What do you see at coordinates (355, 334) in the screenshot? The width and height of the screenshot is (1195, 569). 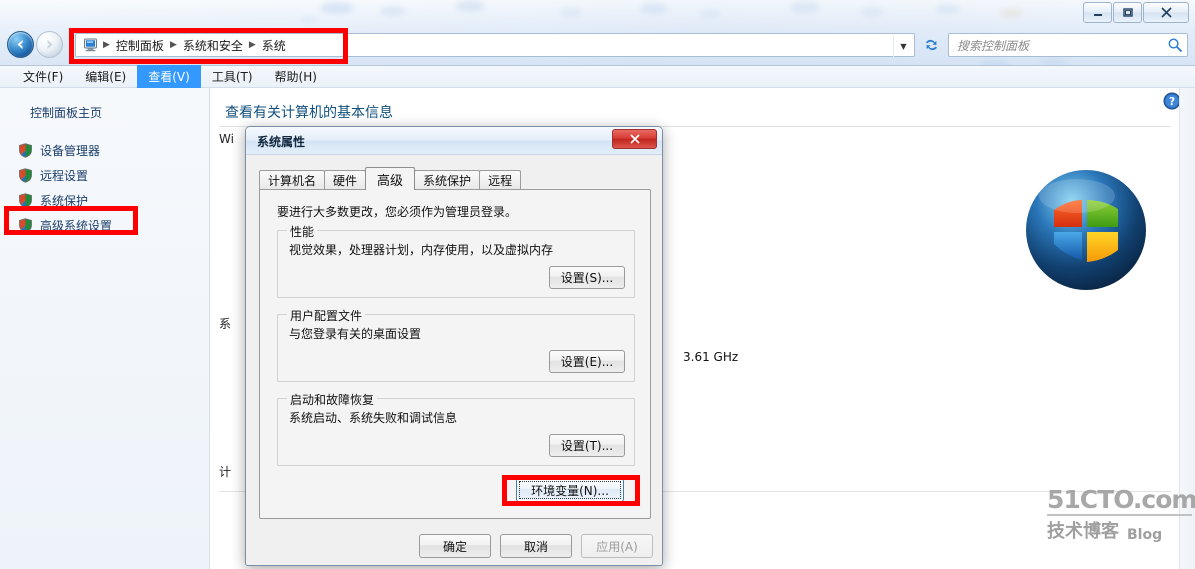 I see `user-profiles-group-description: 与您登录有关的桌面设置` at bounding box center [355, 334].